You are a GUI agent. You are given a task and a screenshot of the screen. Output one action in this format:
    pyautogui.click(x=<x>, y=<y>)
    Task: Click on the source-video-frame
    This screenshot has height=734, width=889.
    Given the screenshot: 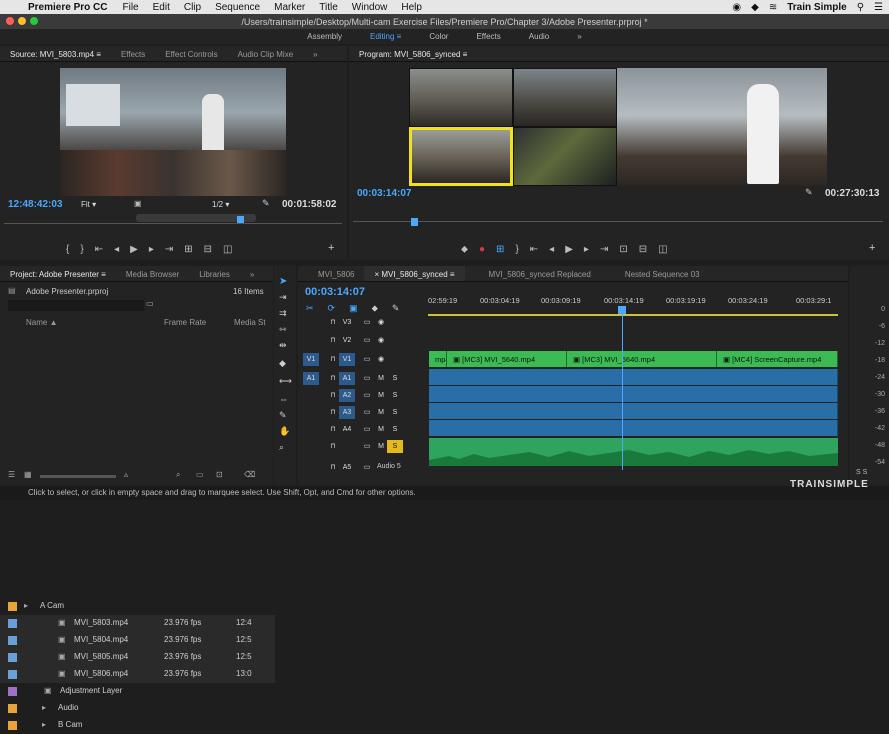 What is the action you would take?
    pyautogui.click(x=173, y=132)
    